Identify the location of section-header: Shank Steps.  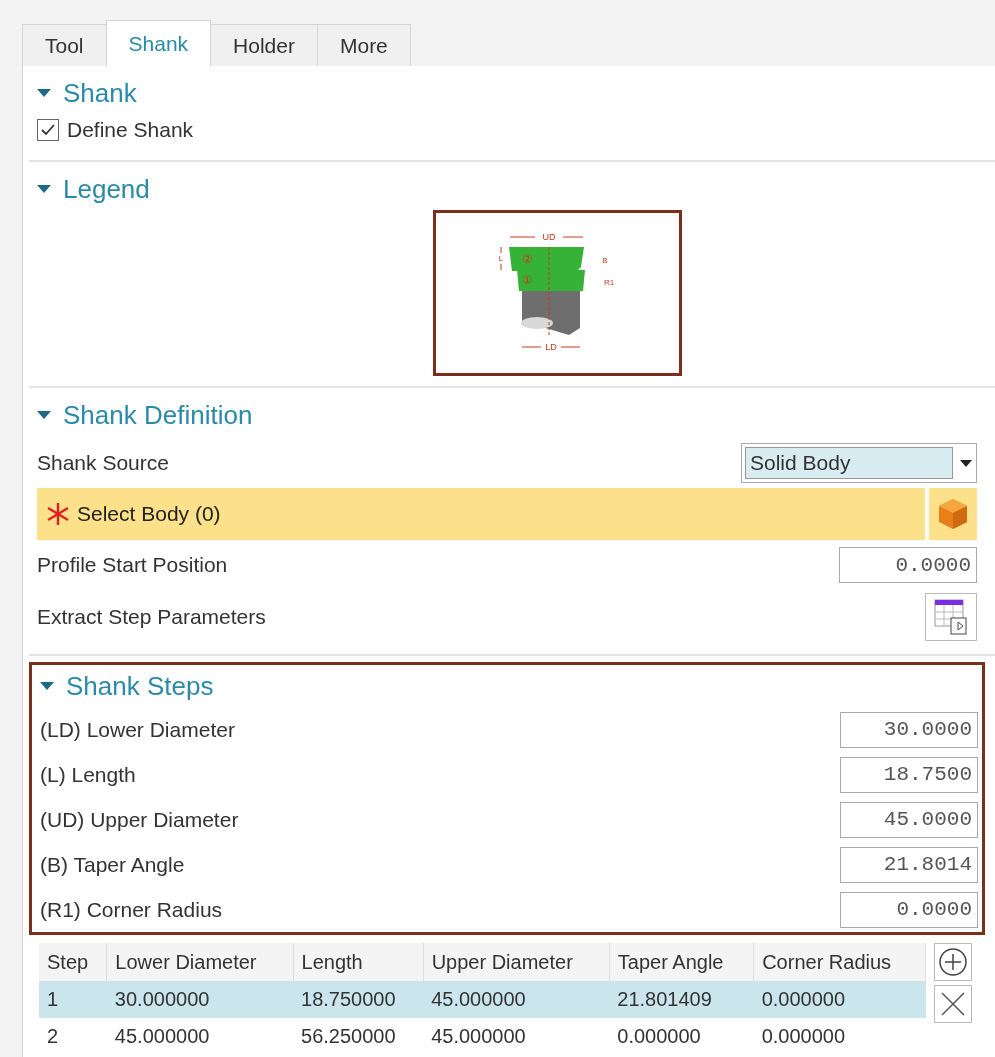
(509, 686).